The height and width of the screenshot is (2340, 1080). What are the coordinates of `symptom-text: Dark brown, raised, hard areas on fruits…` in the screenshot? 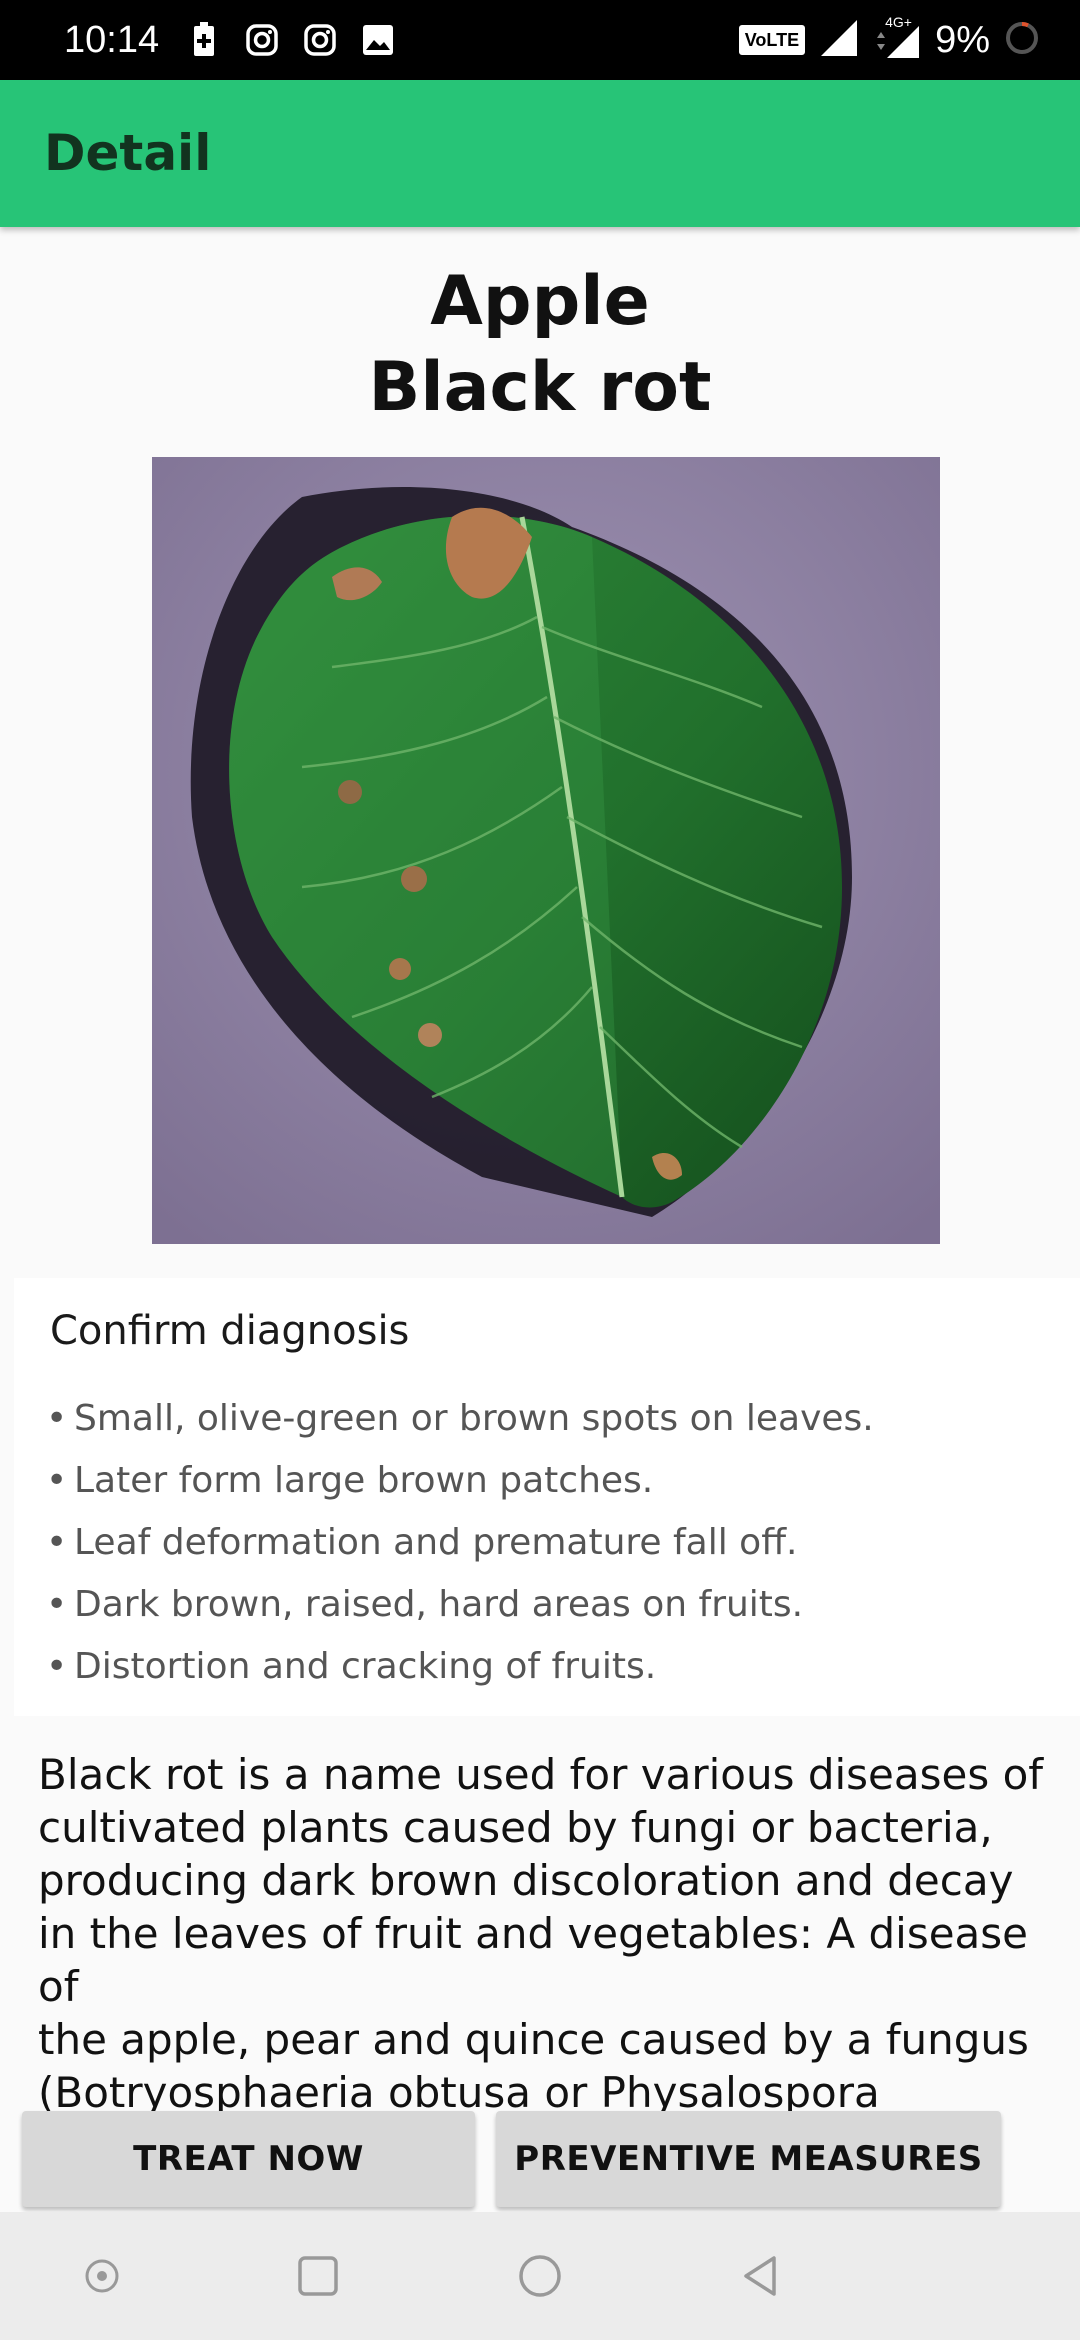 It's located at (439, 1604).